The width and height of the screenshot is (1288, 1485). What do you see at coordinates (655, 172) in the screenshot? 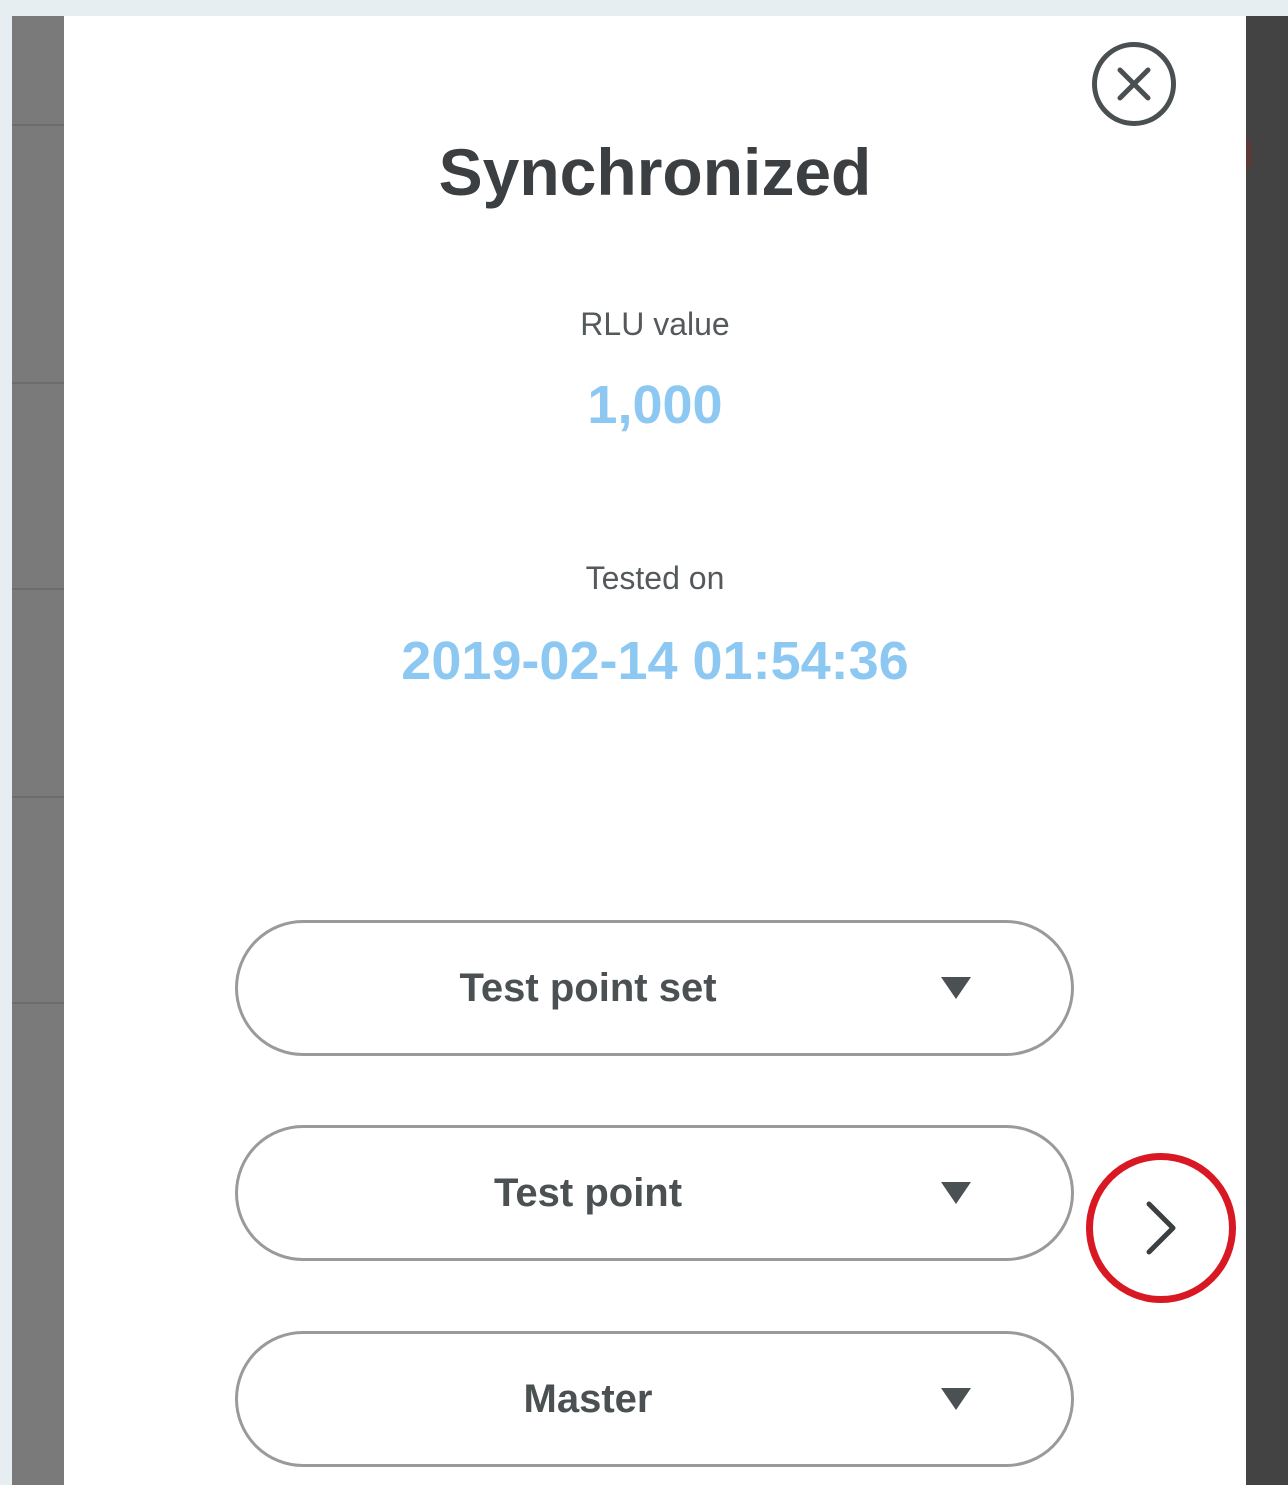
I see `modal-title: Synchronized` at bounding box center [655, 172].